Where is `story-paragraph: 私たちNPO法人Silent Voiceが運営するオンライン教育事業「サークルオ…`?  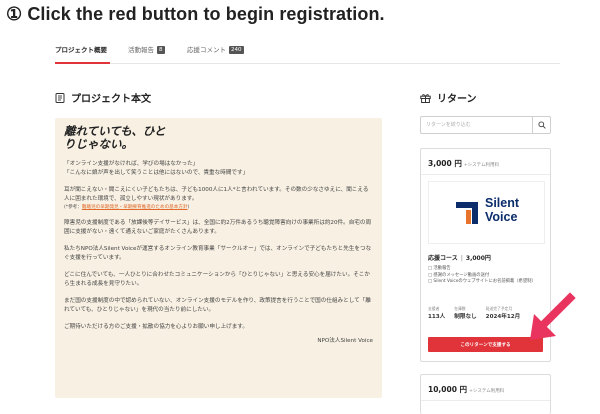 story-paragraph: 私たちNPO法人Silent Voiceが運営するオンライン教育事業「サークルオ… is located at coordinates (218, 253).